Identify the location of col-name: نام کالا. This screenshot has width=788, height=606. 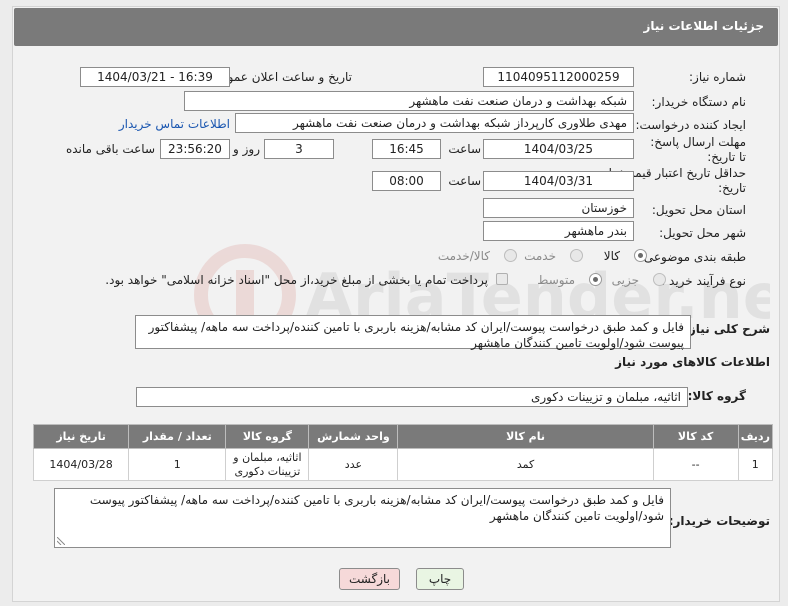
(525, 436).